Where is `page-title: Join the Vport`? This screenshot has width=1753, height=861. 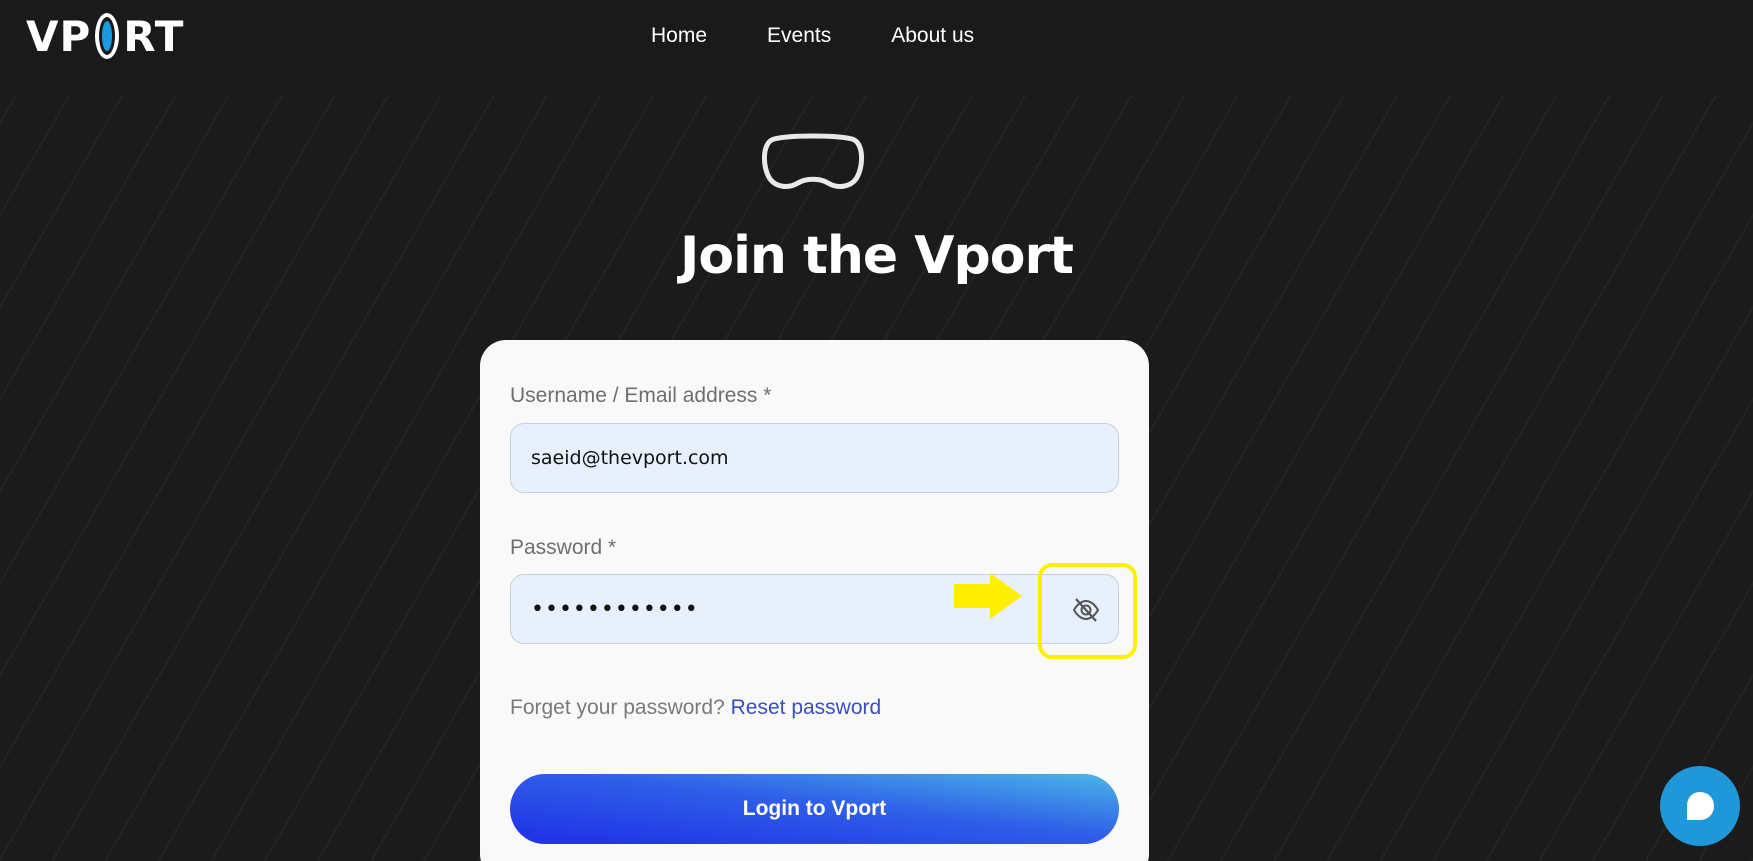 page-title: Join the Vport is located at coordinates (877, 256).